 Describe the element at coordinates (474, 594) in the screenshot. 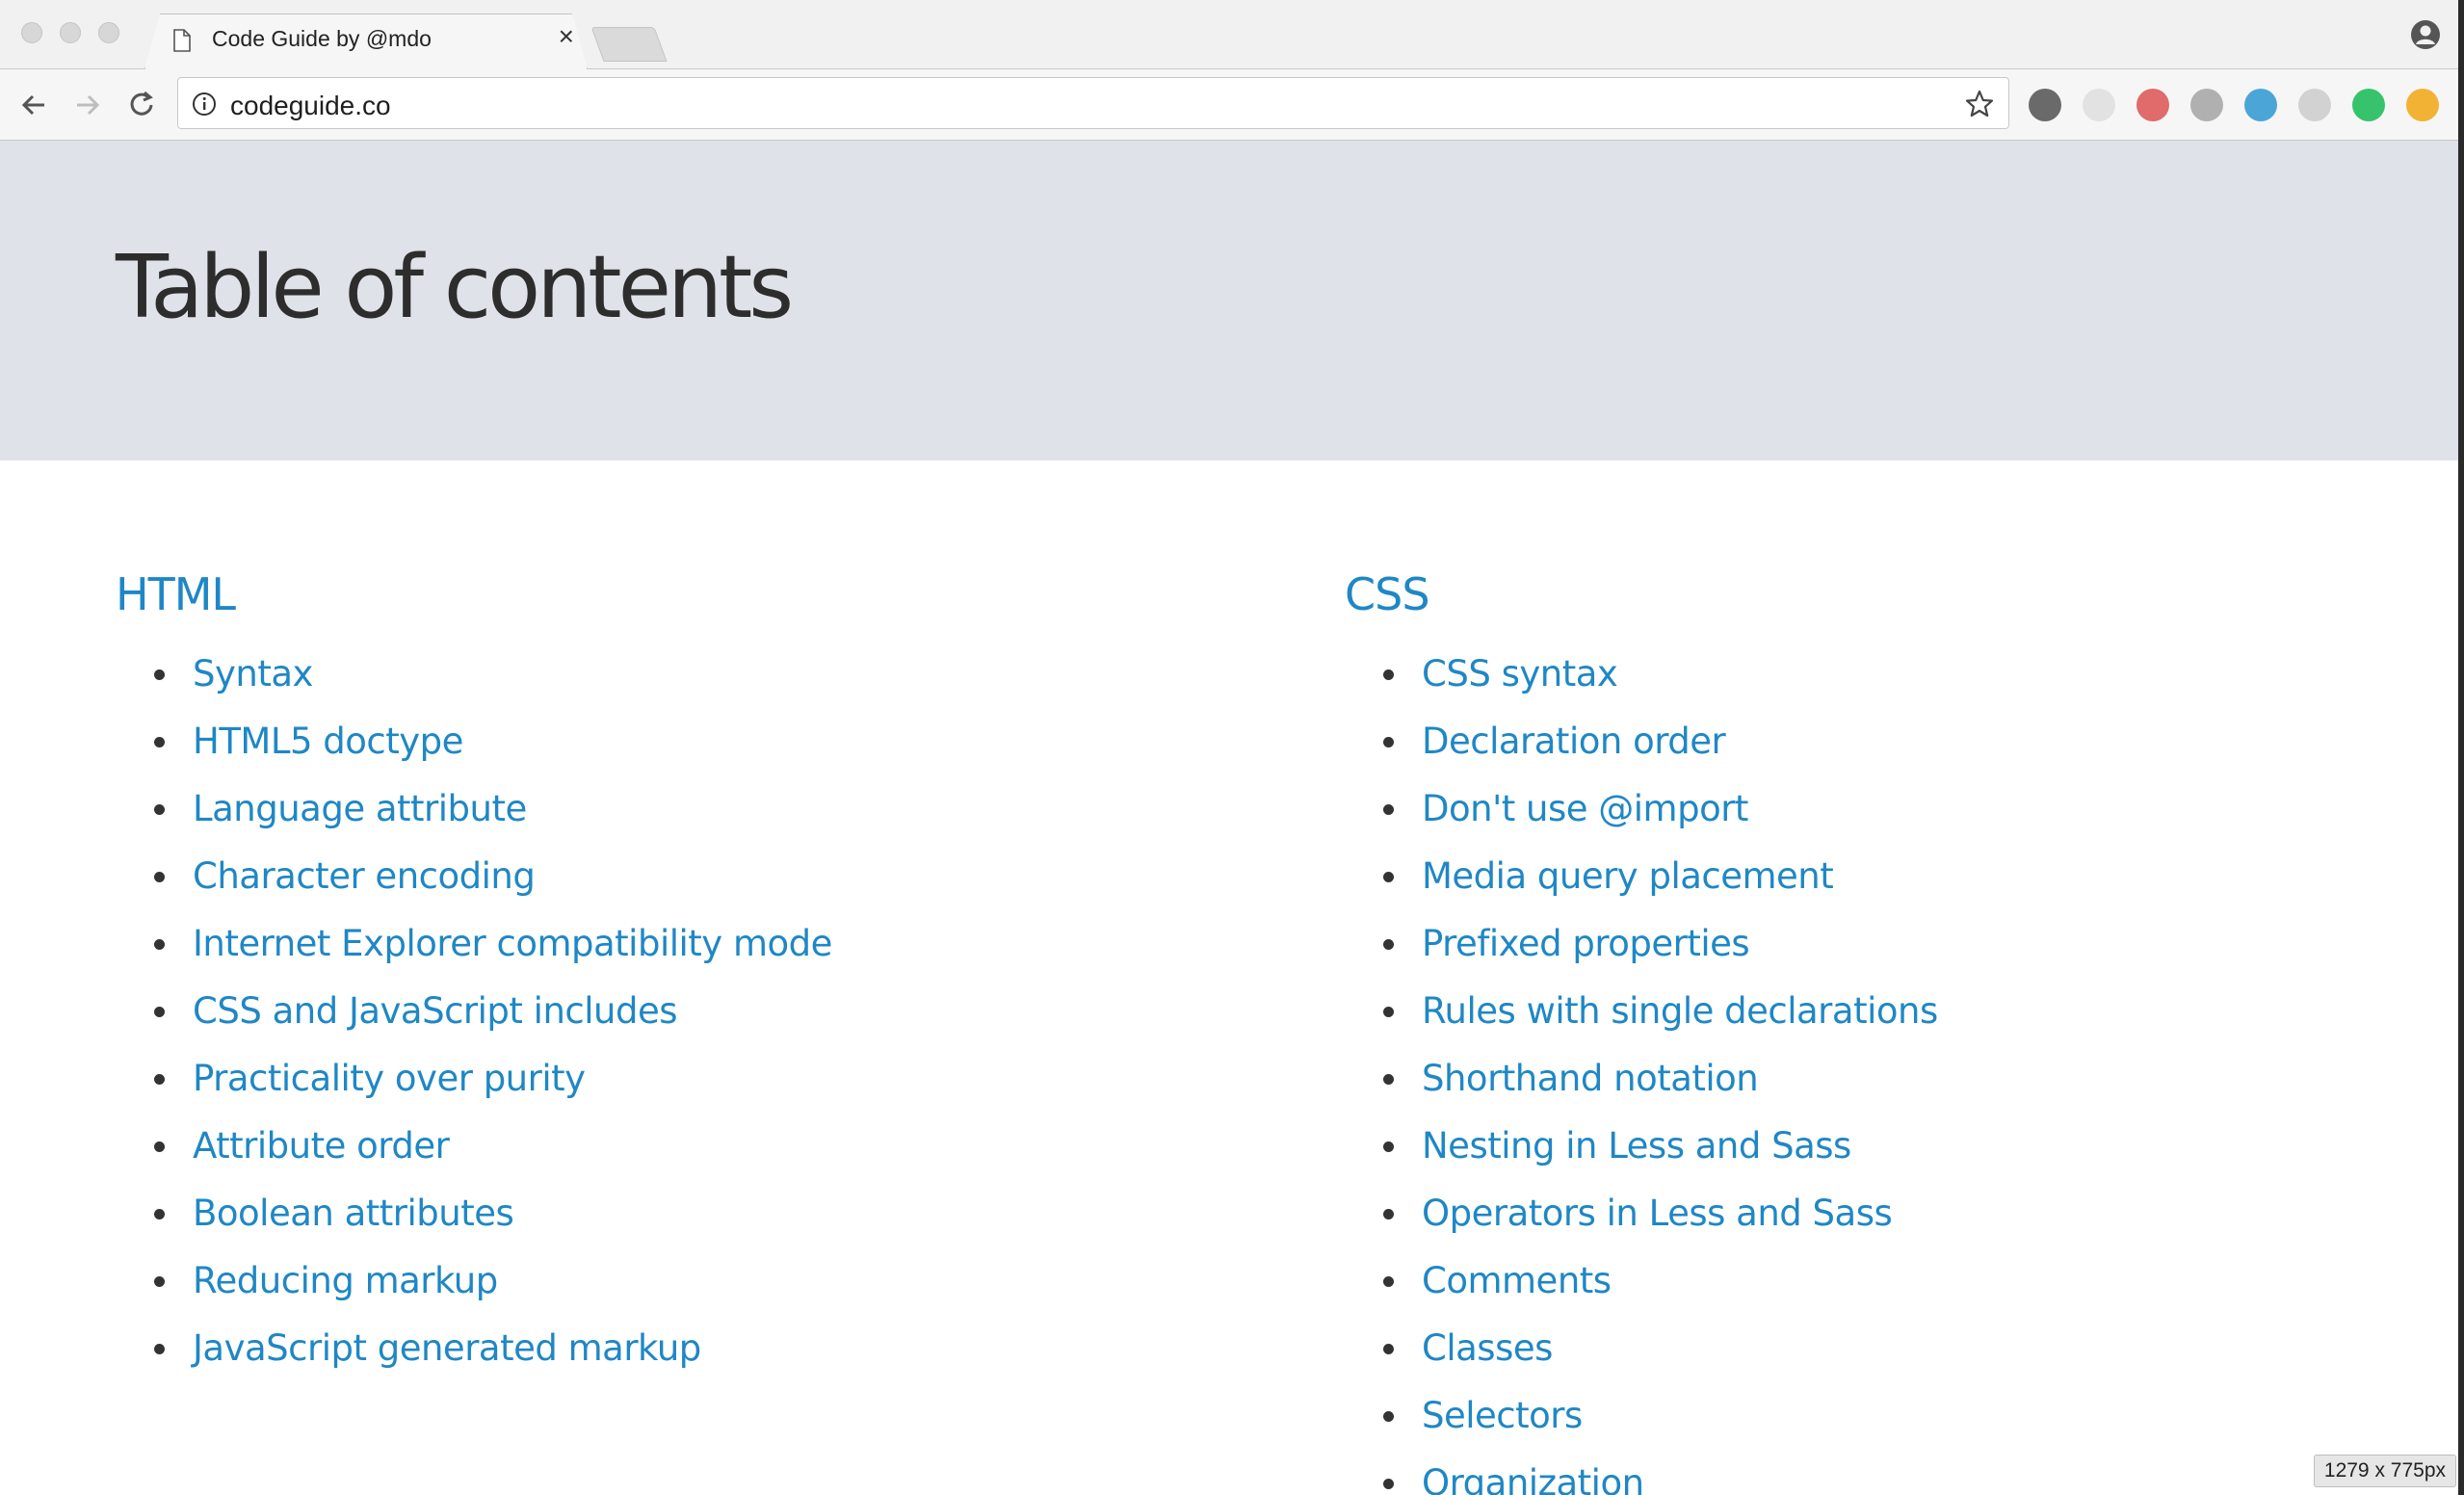

I see `section-heading-html: HTML` at that location.